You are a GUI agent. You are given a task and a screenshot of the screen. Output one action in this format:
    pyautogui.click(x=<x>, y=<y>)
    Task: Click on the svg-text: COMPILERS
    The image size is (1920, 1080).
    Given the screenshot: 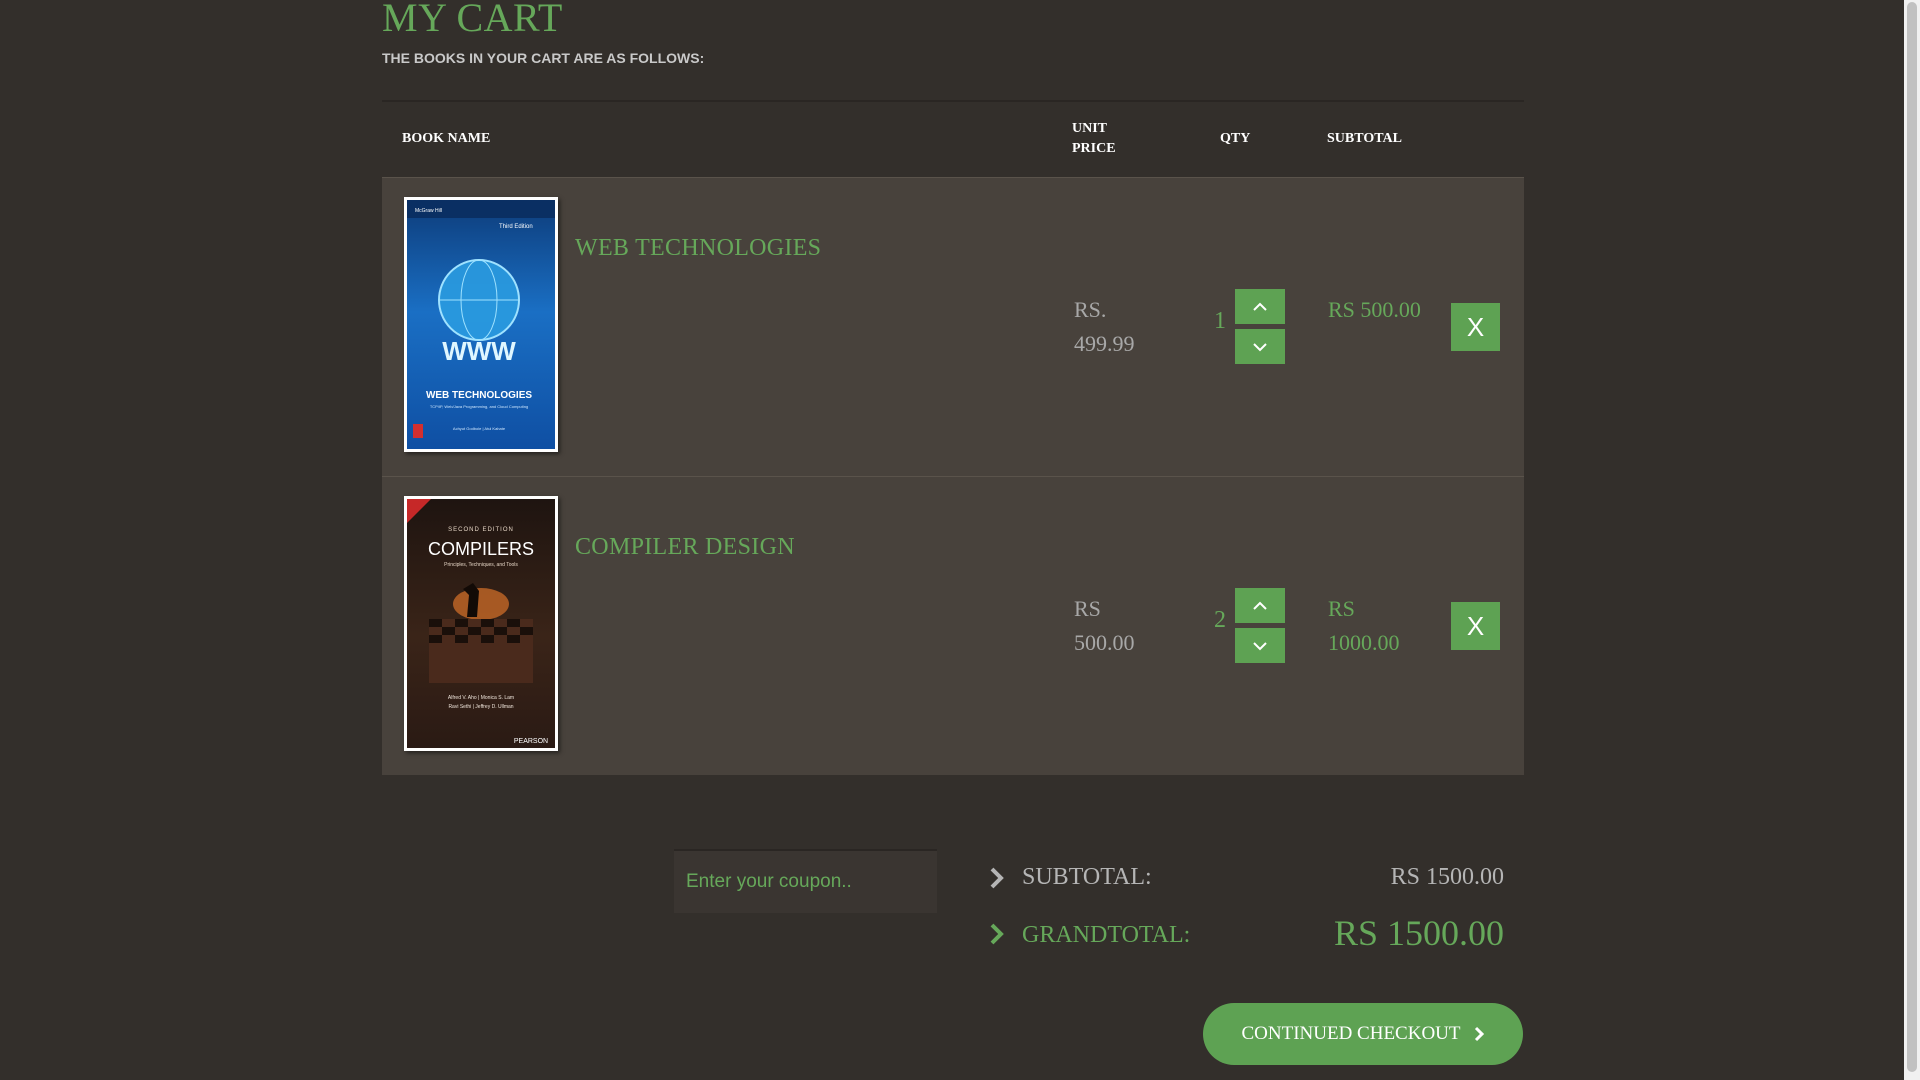 What is the action you would take?
    pyautogui.click(x=481, y=549)
    